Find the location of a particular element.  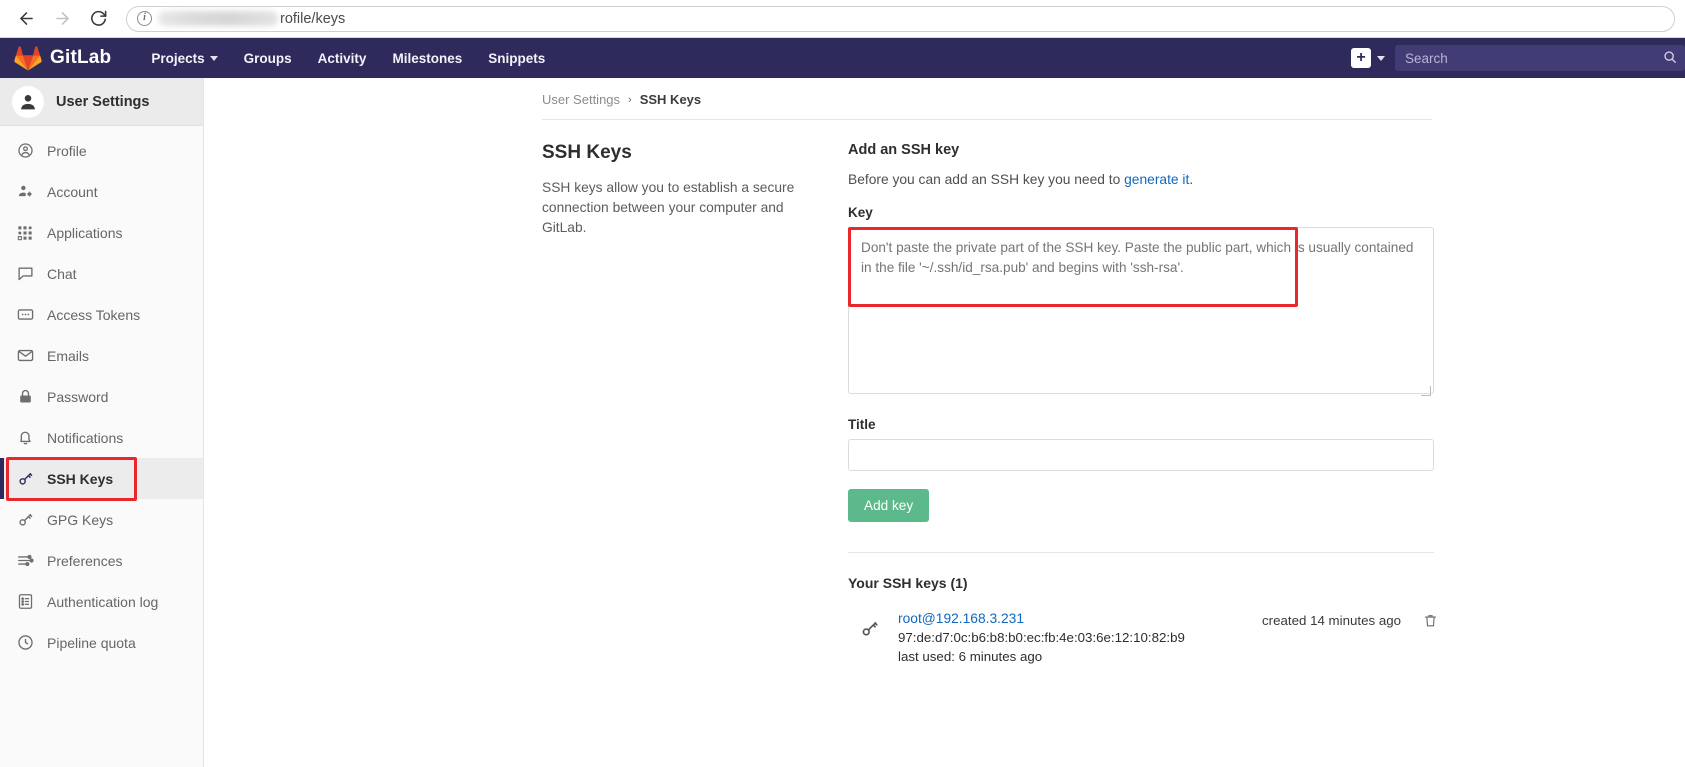

sidebar-header: User Settings is located at coordinates (101, 102).